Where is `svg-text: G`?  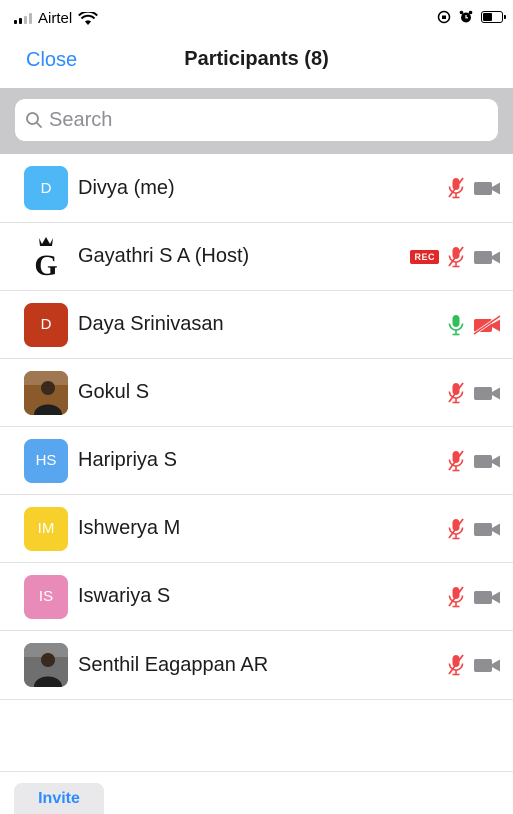 svg-text: G is located at coordinates (45, 264).